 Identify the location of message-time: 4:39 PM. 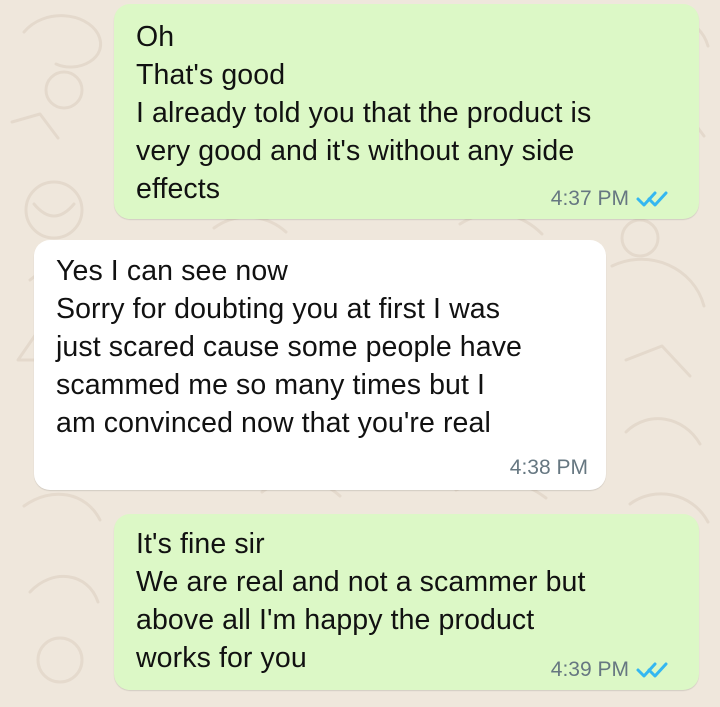
(589, 669).